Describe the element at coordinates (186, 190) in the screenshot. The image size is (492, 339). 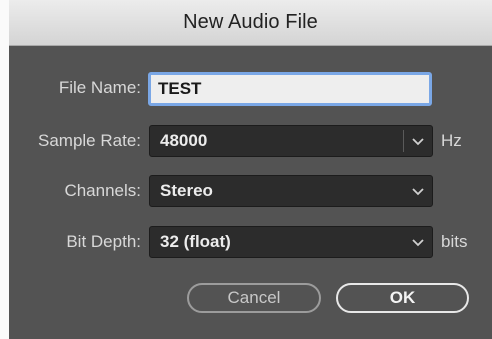
I see `channels-value: Stereo` at that location.